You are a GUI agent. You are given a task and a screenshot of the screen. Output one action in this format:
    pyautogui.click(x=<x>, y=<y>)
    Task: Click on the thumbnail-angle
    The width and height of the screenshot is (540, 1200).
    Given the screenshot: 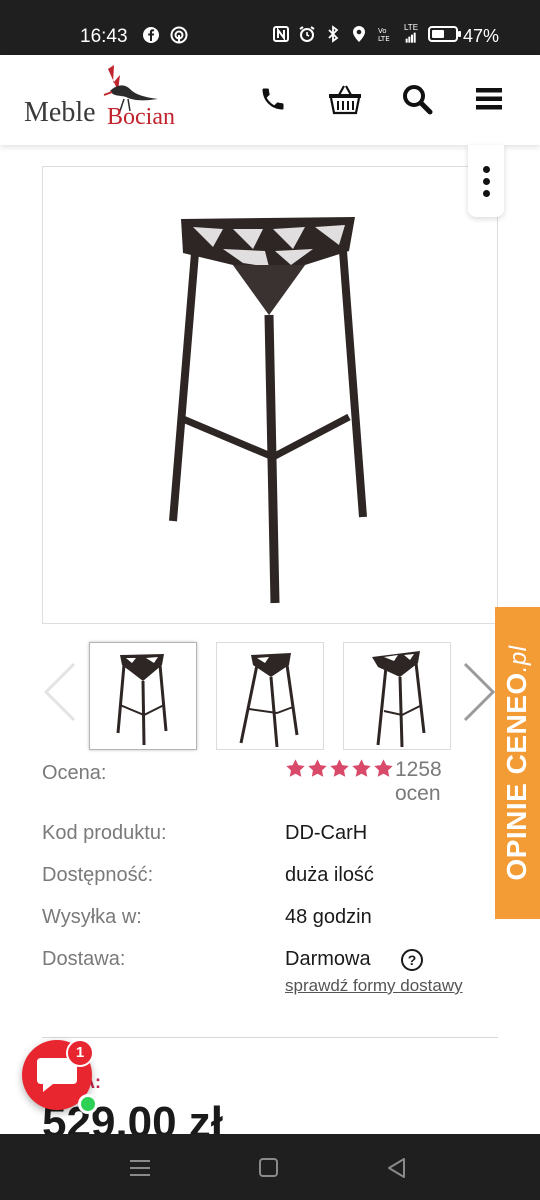 What is the action you would take?
    pyautogui.click(x=397, y=696)
    